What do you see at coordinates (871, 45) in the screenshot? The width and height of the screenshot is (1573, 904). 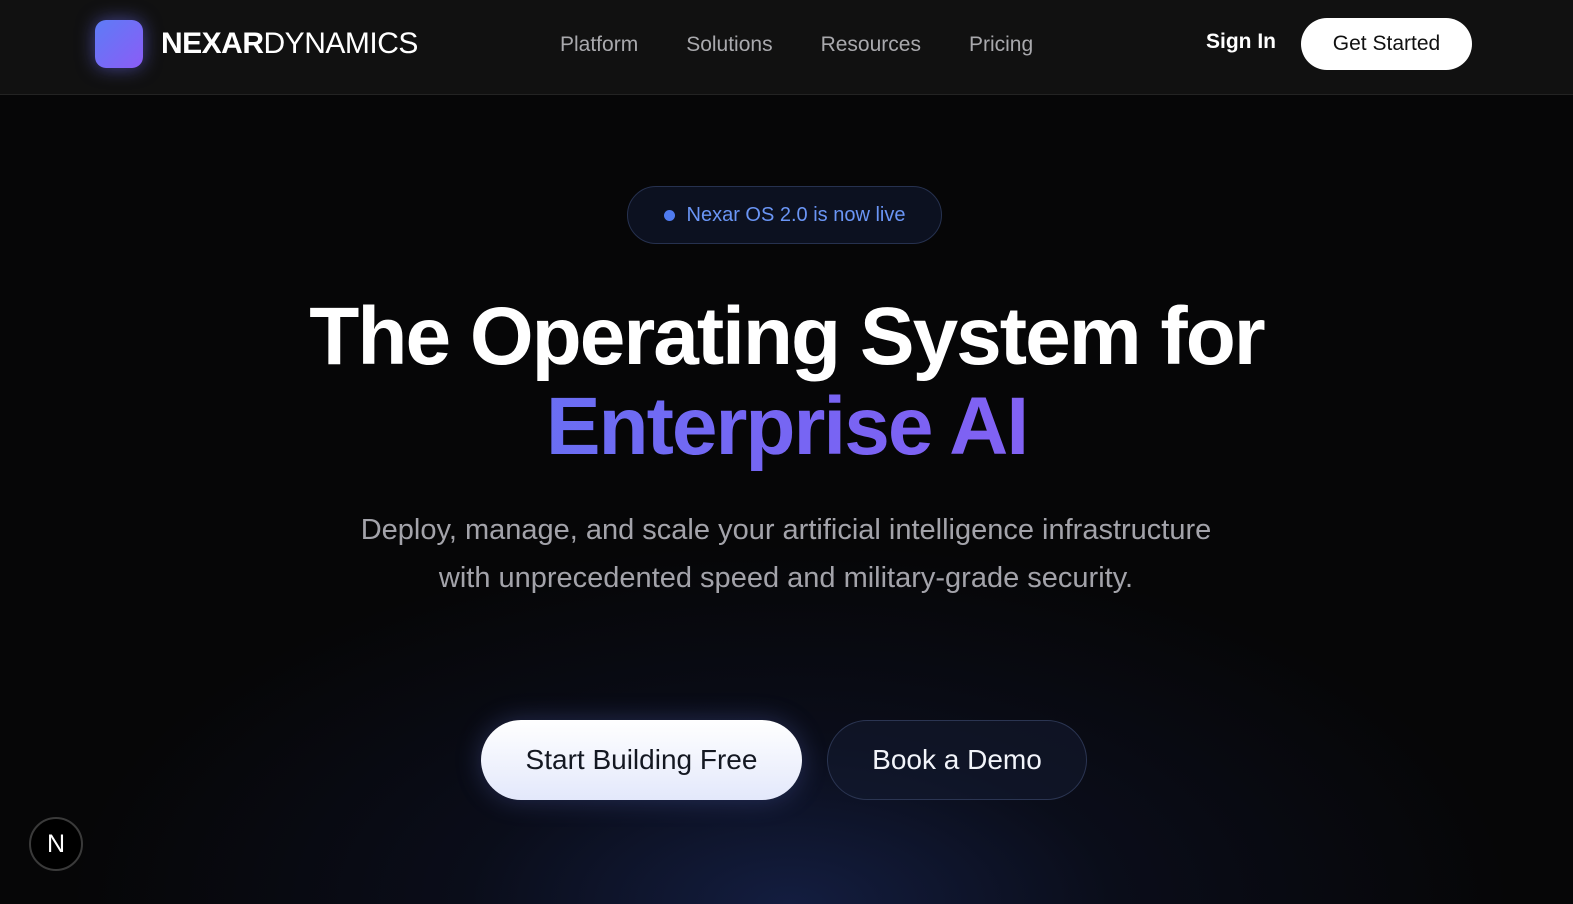 I see `nav-link-resources: Resources` at bounding box center [871, 45].